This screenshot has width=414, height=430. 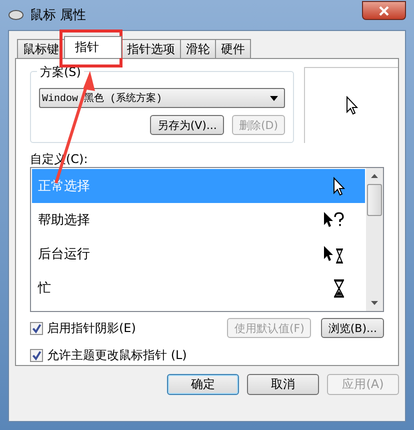 What do you see at coordinates (91, 328) in the screenshot?
I see `checkbox-label: 启用指针阴影(E)` at bounding box center [91, 328].